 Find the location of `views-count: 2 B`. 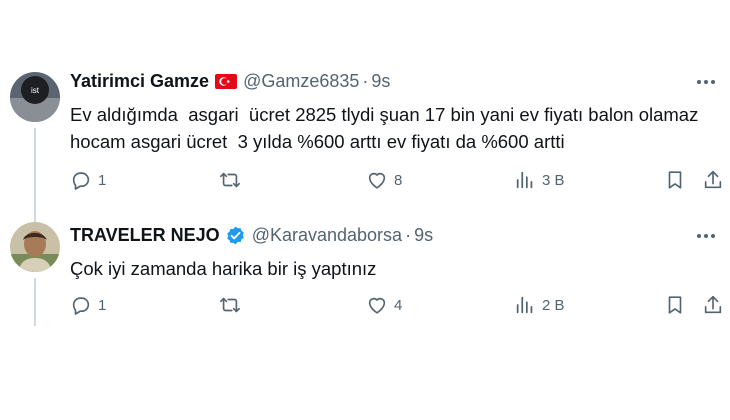

views-count: 2 B is located at coordinates (553, 305).